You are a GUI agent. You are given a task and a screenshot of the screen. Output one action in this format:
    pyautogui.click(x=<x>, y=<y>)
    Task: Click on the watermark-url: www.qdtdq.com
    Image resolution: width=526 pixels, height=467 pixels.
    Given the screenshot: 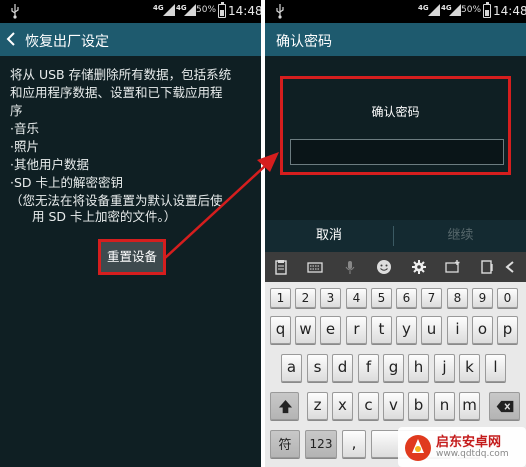 What is the action you would take?
    pyautogui.click(x=472, y=454)
    